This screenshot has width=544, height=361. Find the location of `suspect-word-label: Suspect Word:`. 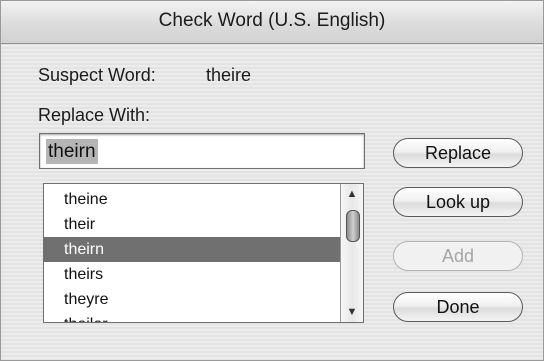

suspect-word-label: Suspect Word: is located at coordinates (97, 75).